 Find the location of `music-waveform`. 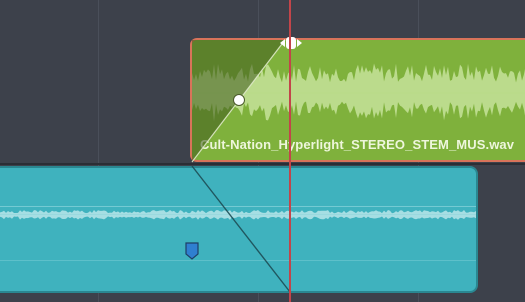

music-waveform is located at coordinates (358, 92).